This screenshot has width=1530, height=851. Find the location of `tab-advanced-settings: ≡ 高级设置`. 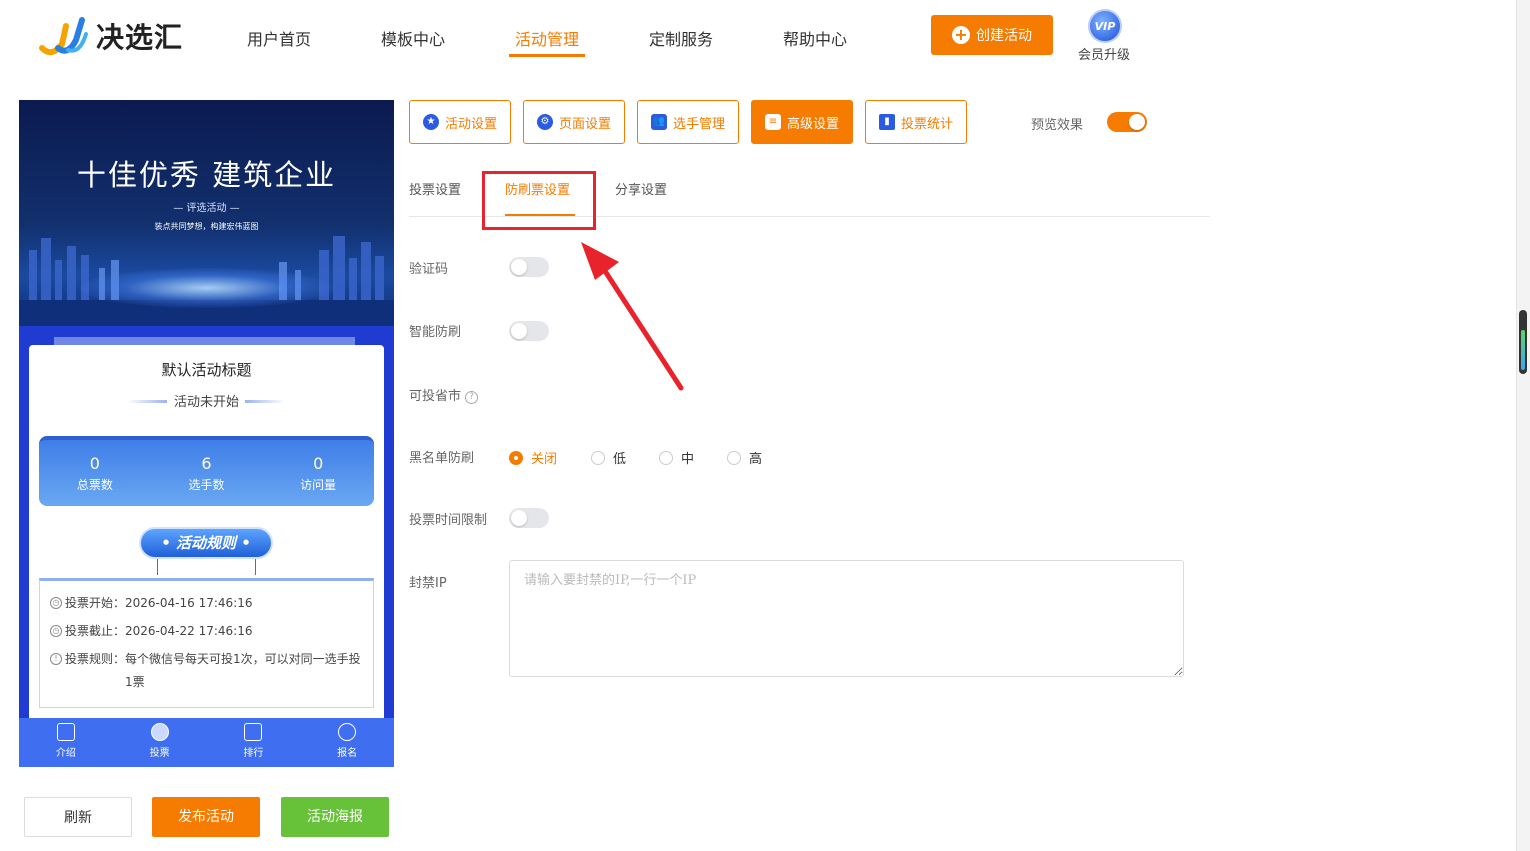

tab-advanced-settings: ≡ 高级设置 is located at coordinates (802, 122).